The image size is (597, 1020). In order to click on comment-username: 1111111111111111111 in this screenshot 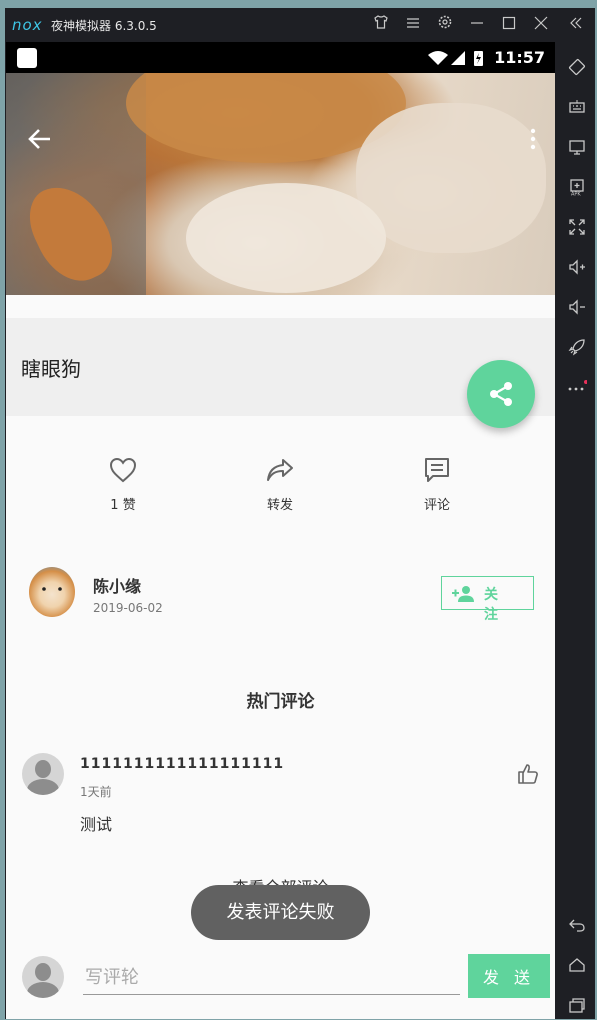, I will do `click(182, 764)`.